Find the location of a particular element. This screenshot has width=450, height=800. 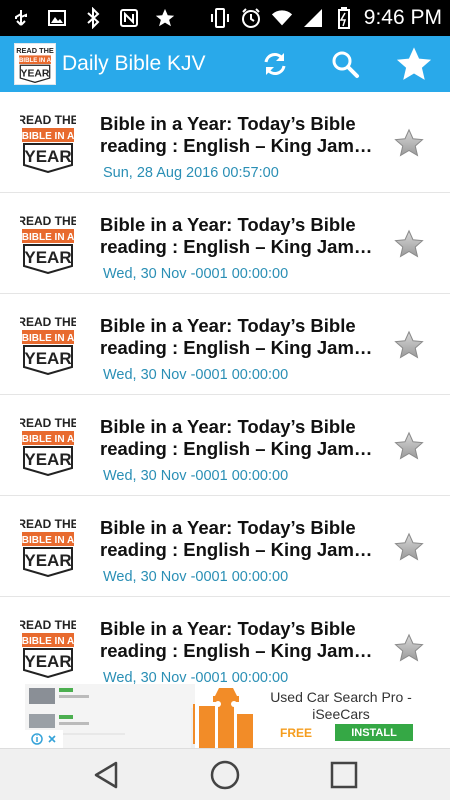

navigation-bar is located at coordinates (225, 774).